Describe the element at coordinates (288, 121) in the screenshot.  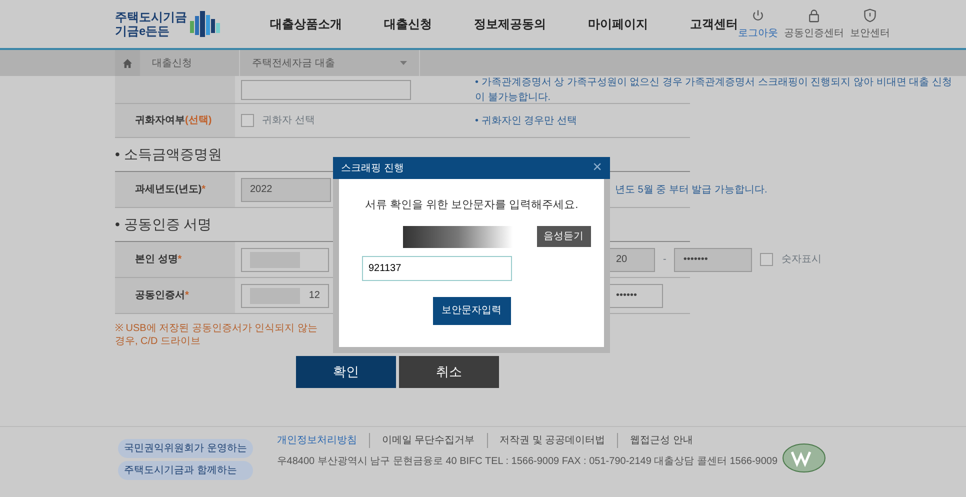
I see `checkbox-label: 귀화자 선택` at that location.